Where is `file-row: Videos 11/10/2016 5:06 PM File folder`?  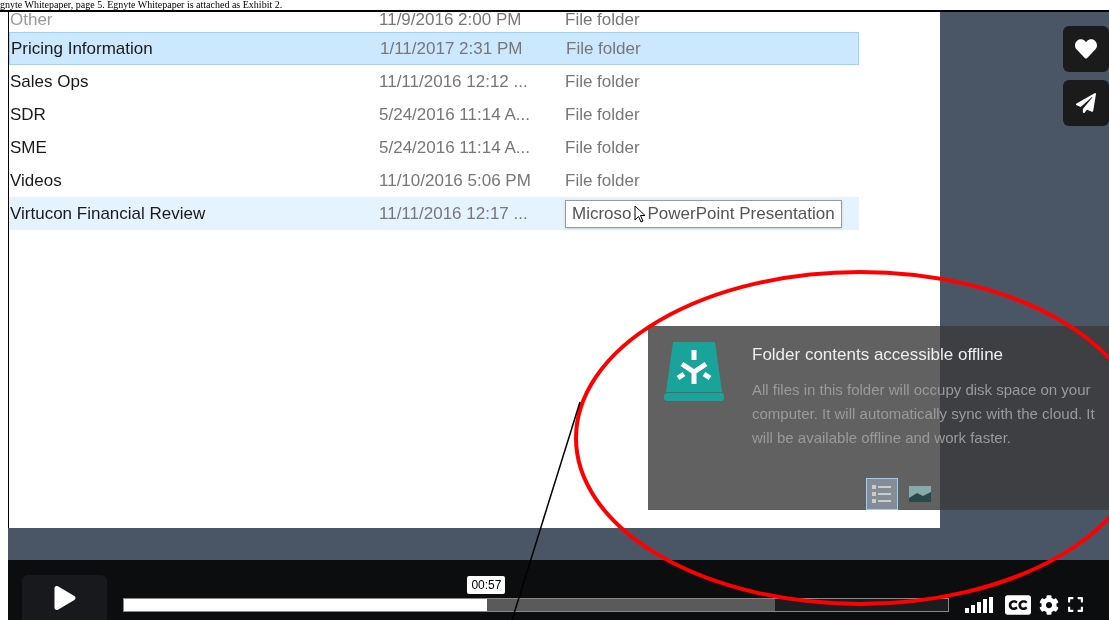 file-row: Videos 11/10/2016 5:06 PM File folder is located at coordinates (434, 180).